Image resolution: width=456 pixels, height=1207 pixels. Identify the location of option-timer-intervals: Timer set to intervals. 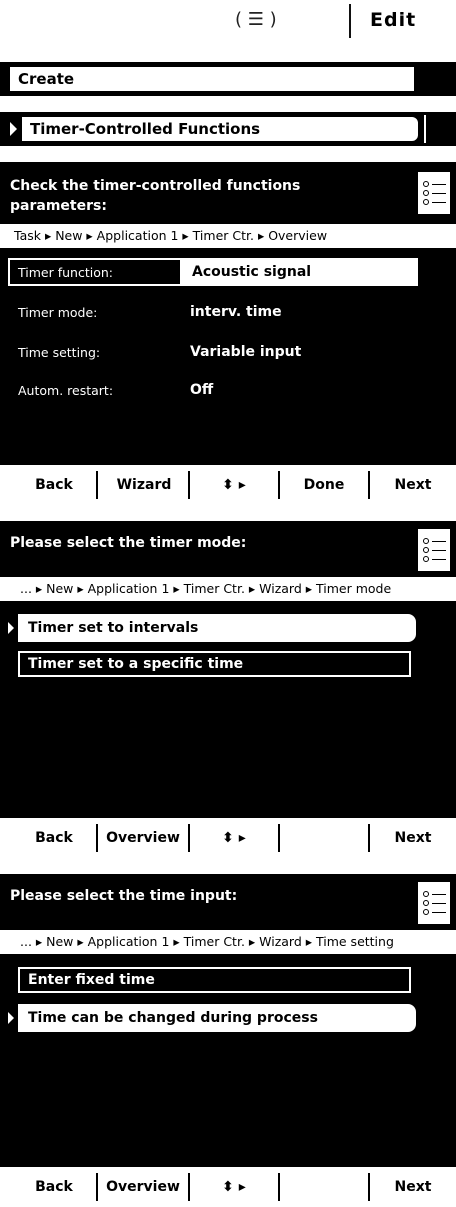
(217, 628).